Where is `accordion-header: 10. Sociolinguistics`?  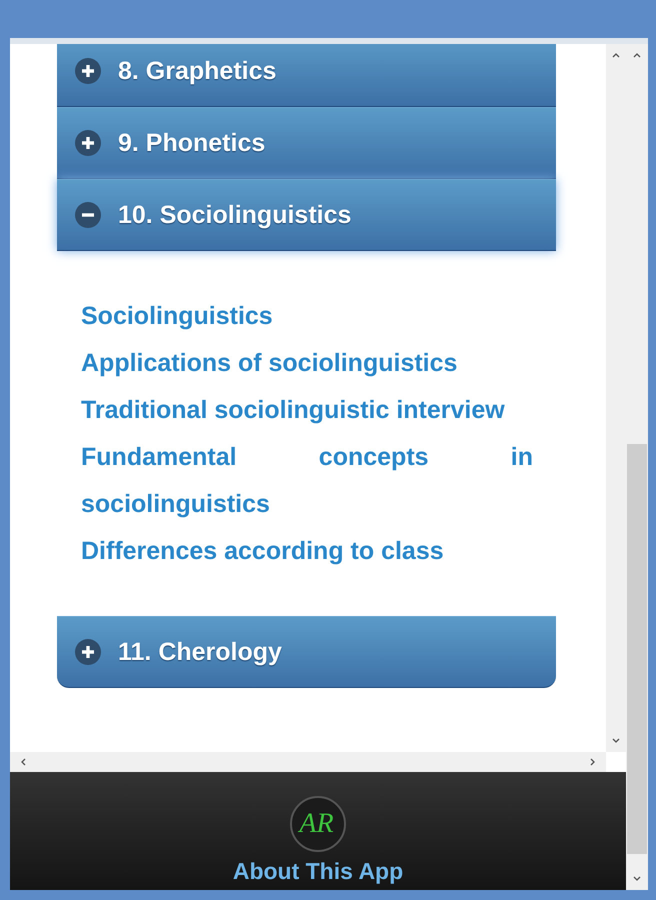 accordion-header: 10. Sociolinguistics is located at coordinates (306, 215).